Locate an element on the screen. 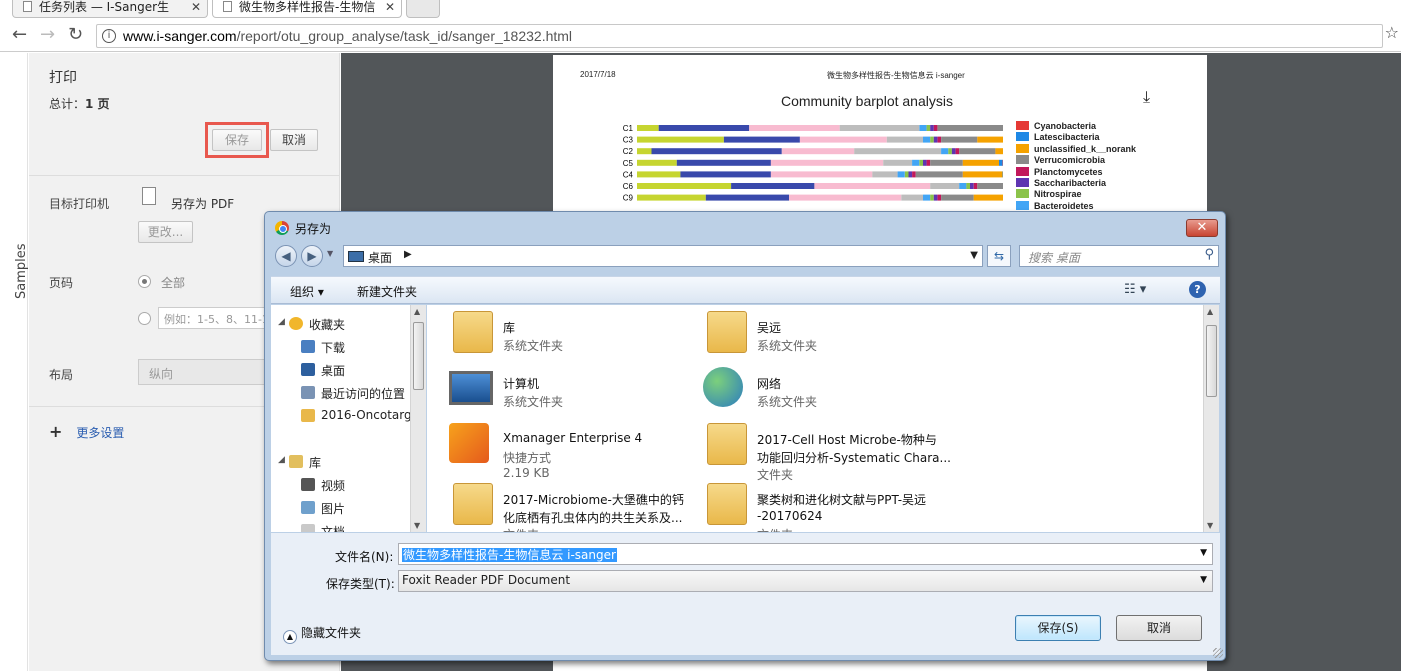 The height and width of the screenshot is (671, 1401). page-total: 总计：1 页 is located at coordinates (79, 103).